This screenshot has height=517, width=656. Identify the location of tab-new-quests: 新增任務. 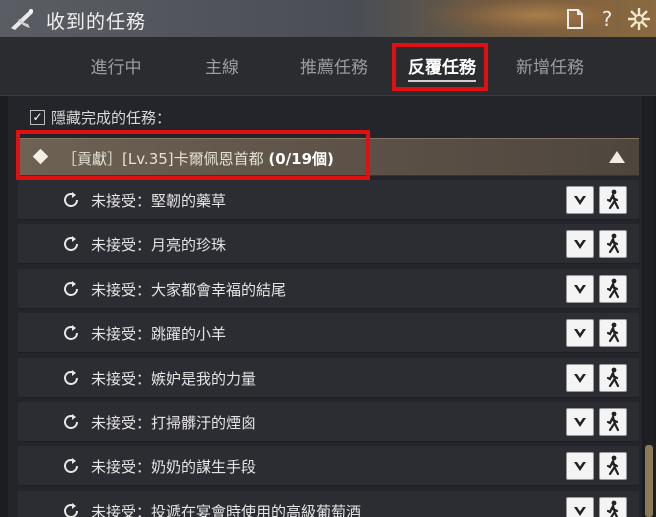
(550, 68).